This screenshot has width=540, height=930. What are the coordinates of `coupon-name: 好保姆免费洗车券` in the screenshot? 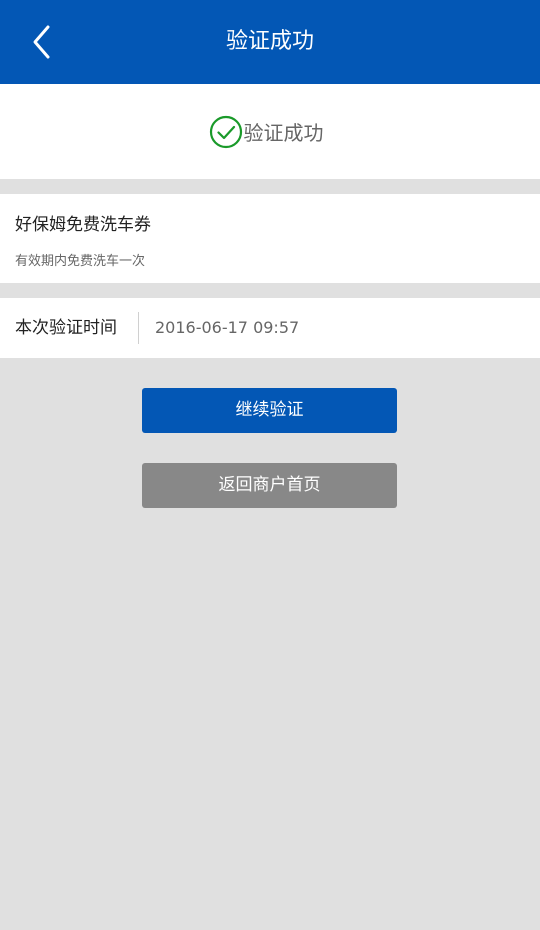 It's located at (83, 225).